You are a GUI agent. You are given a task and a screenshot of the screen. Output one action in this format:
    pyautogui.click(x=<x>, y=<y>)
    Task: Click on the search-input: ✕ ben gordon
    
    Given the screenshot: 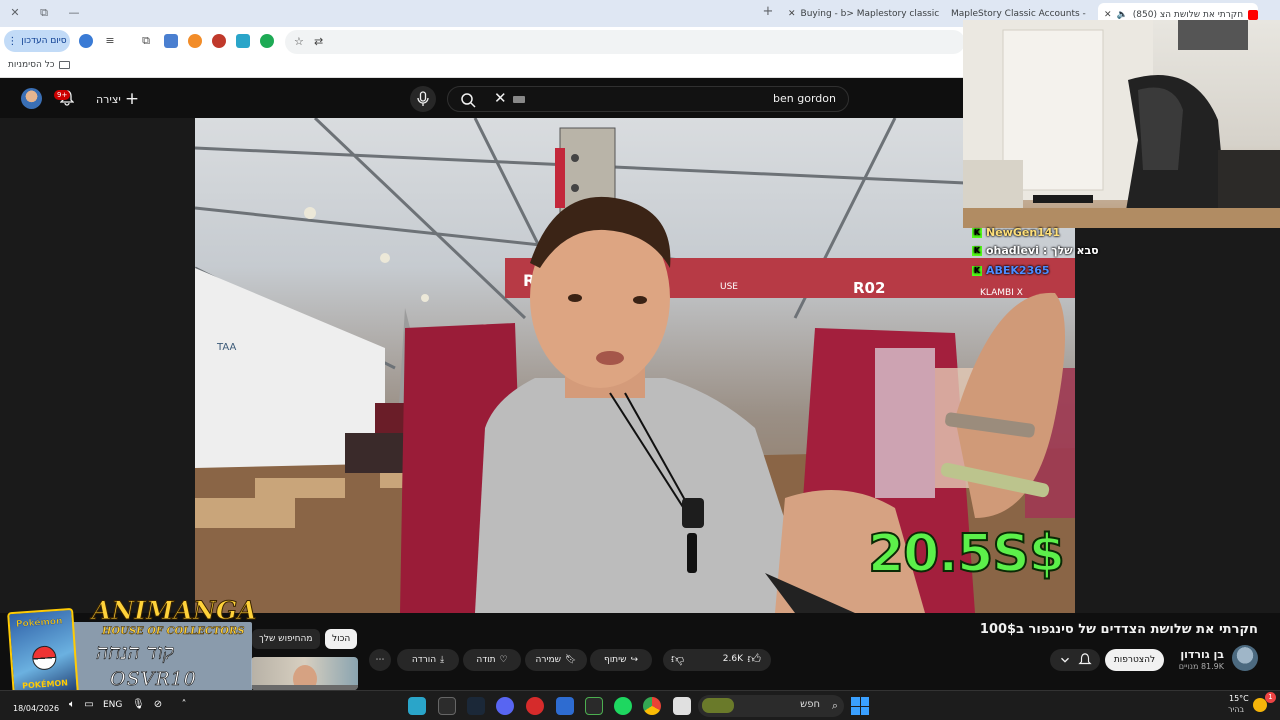 What is the action you would take?
    pyautogui.click(x=648, y=99)
    